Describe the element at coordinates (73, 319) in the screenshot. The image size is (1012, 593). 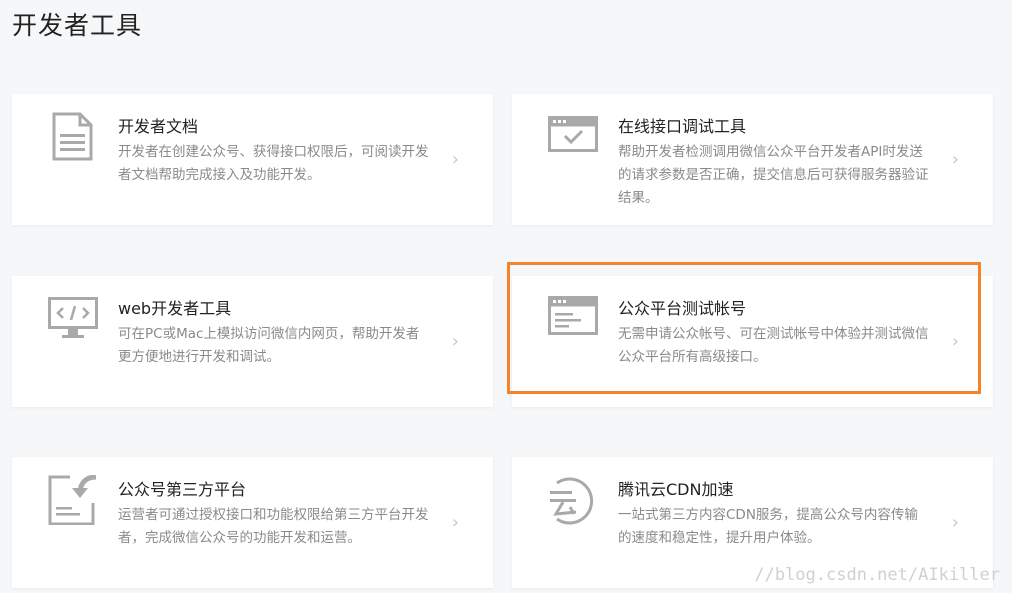
I see `monitor-code-icon` at that location.